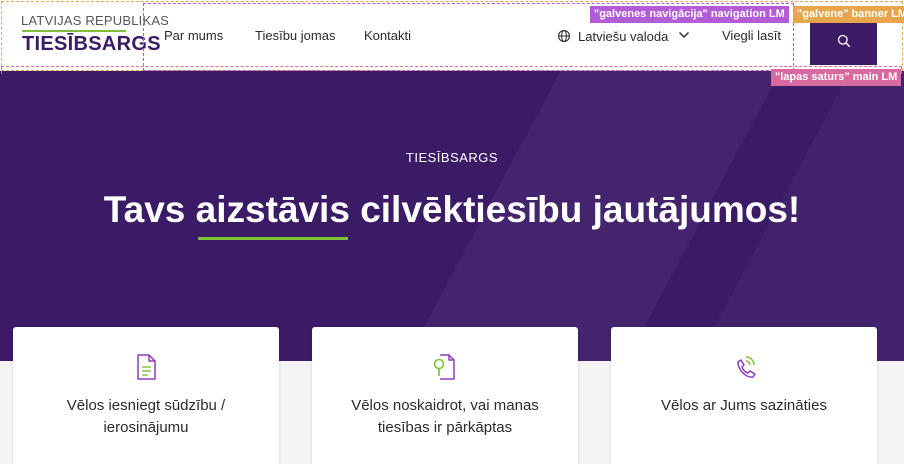 This screenshot has height=464, width=904. Describe the element at coordinates (146, 395) in the screenshot. I see `card-submit-complaint: Vēlos iesniegt sūdzību / ierosinājumu` at that location.